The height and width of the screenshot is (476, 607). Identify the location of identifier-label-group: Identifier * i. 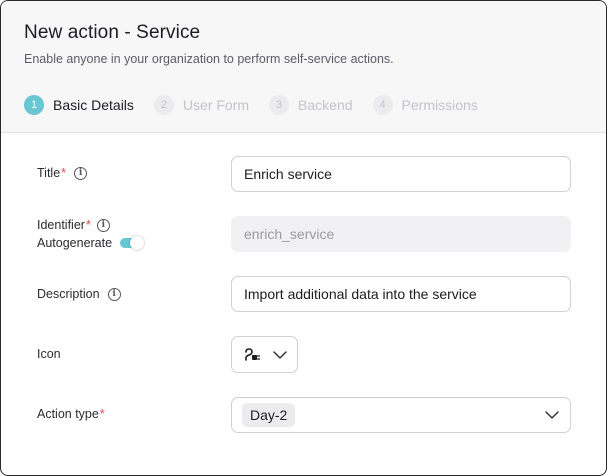
(73, 225).